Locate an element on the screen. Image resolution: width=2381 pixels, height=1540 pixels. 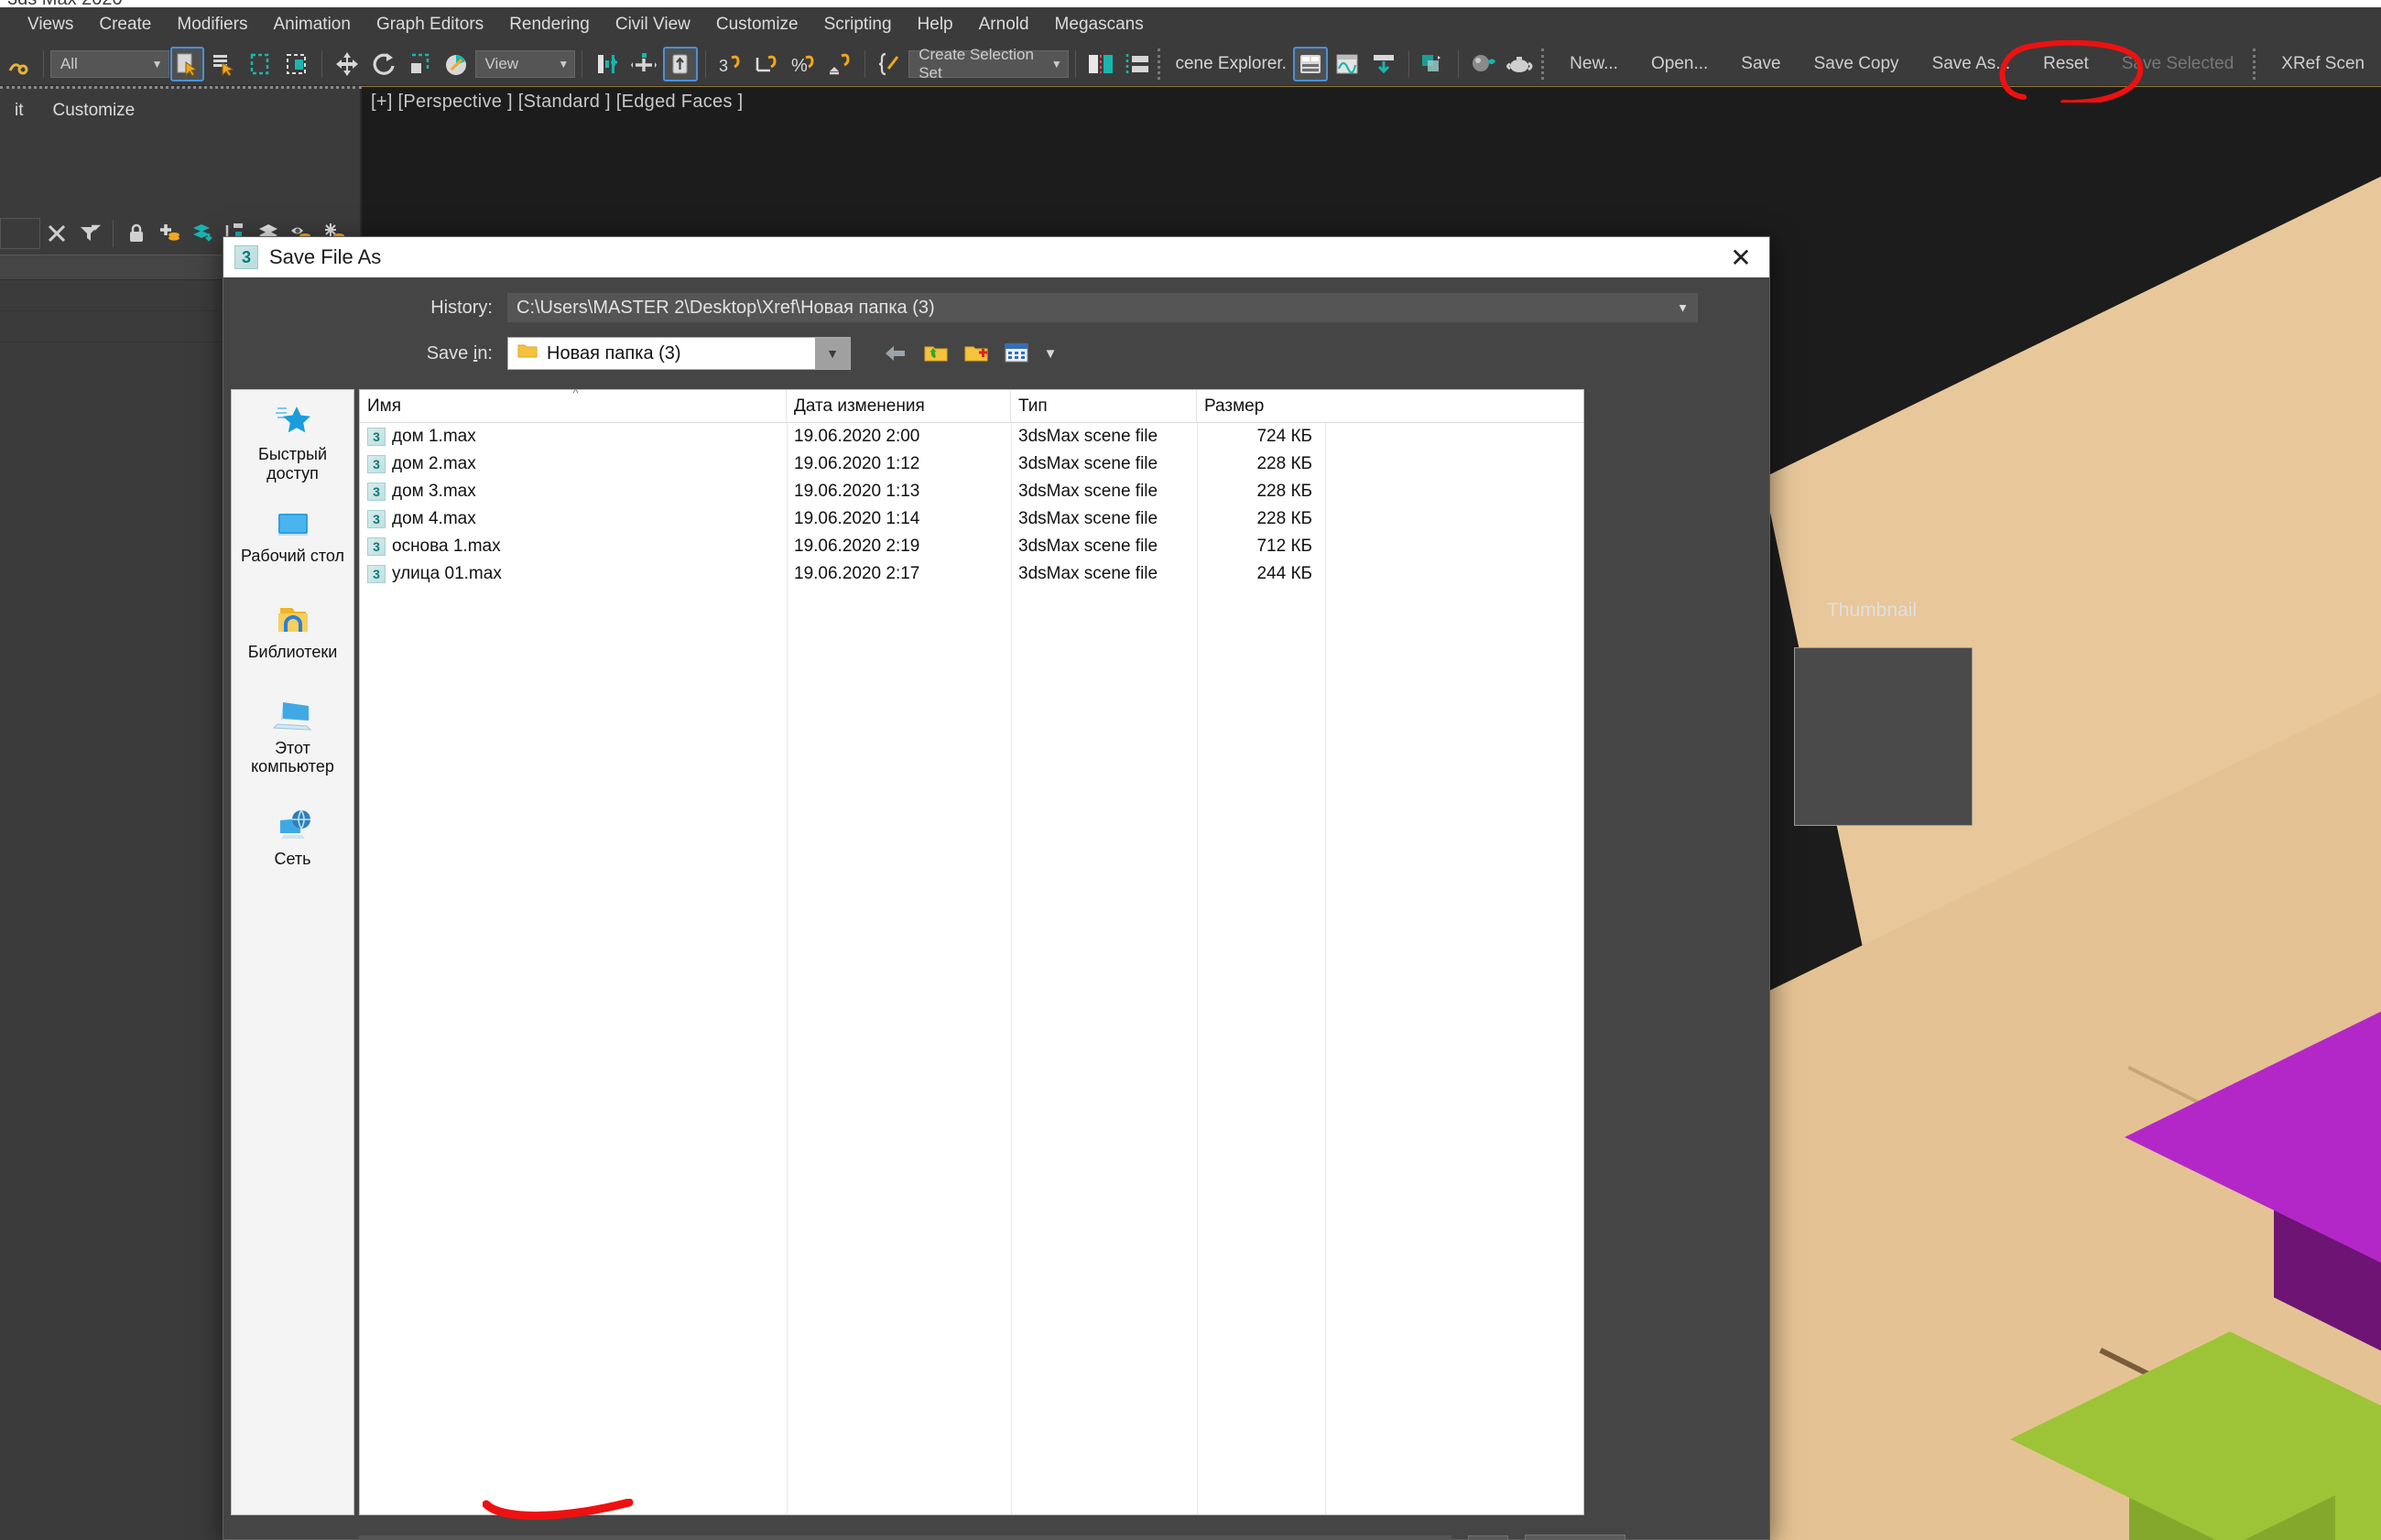
menu-modifiers: Modifiers is located at coordinates (212, 25).